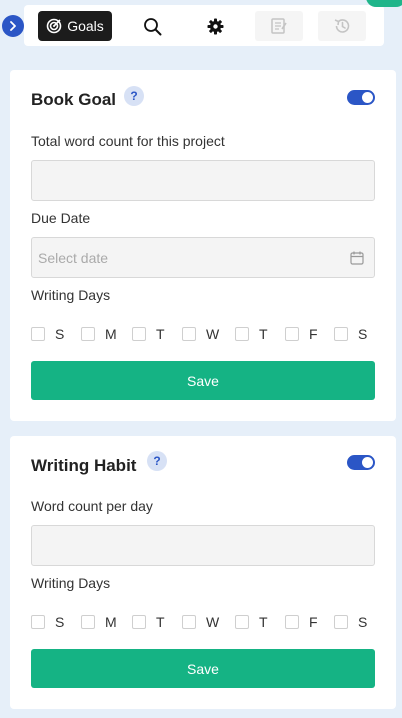 The height and width of the screenshot is (718, 402). I want to click on search-button, so click(152, 26).